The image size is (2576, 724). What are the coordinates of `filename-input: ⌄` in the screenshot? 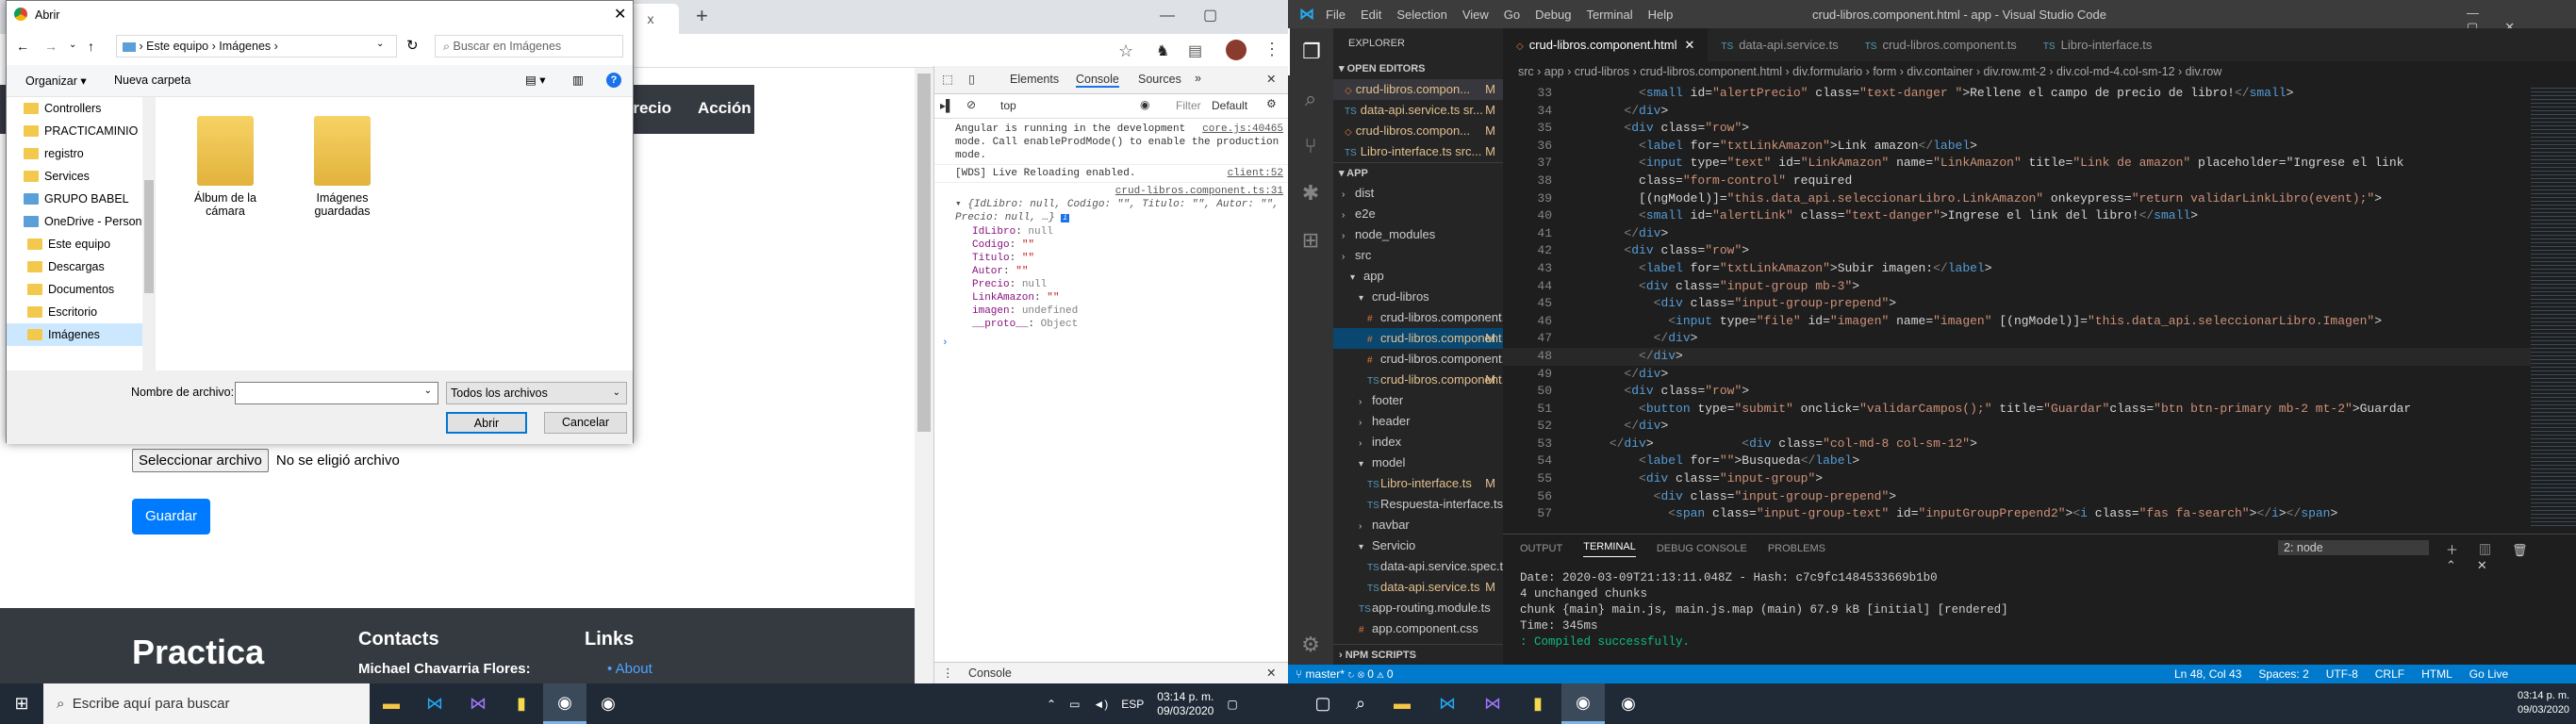 It's located at (336, 393).